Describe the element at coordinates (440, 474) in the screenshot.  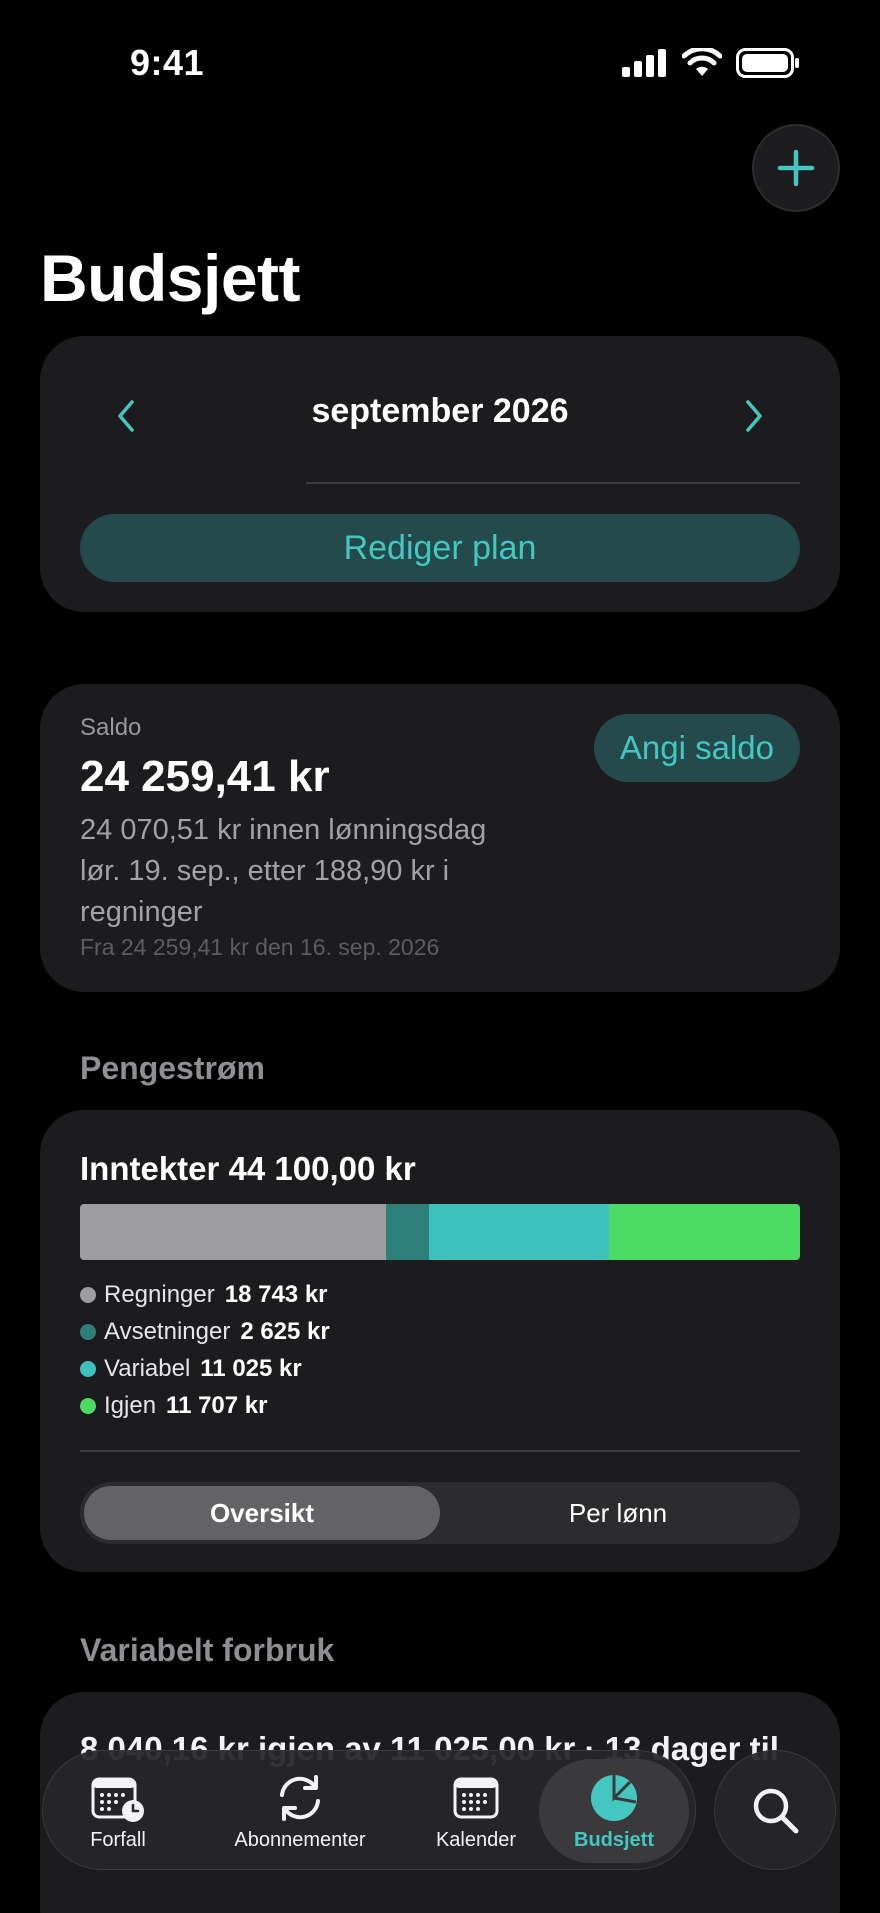
I see `month-selector-card: september 2026 Rediger plan` at that location.